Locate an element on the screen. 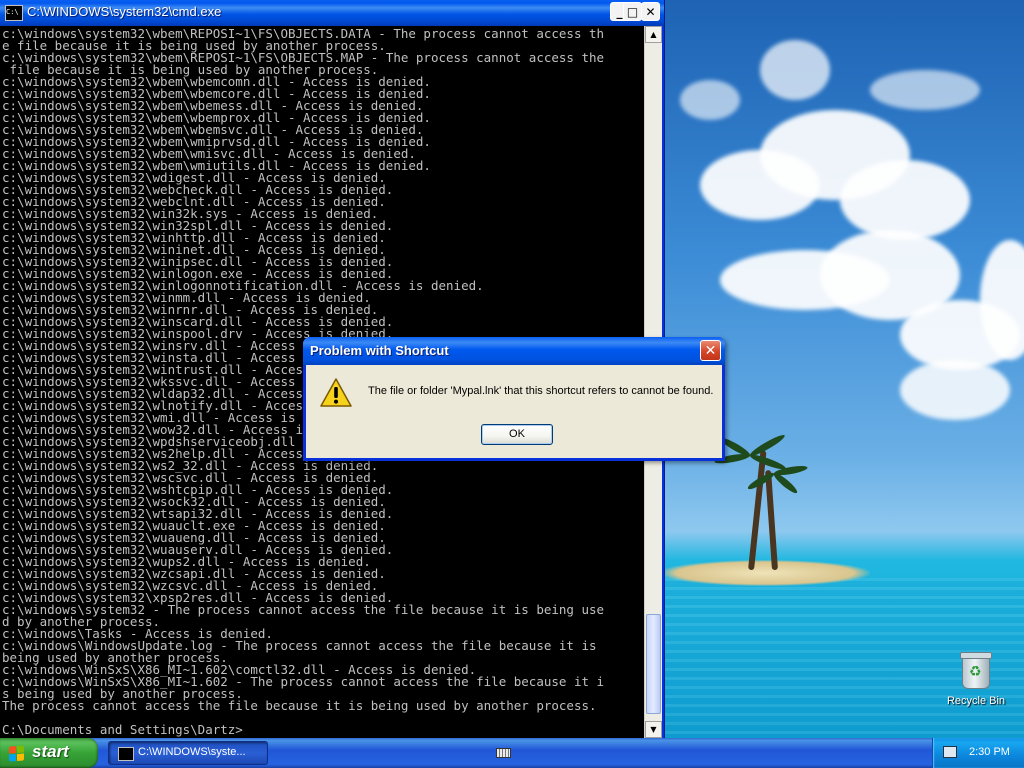 The height and width of the screenshot is (768, 1024). island is located at coordinates (765, 573).